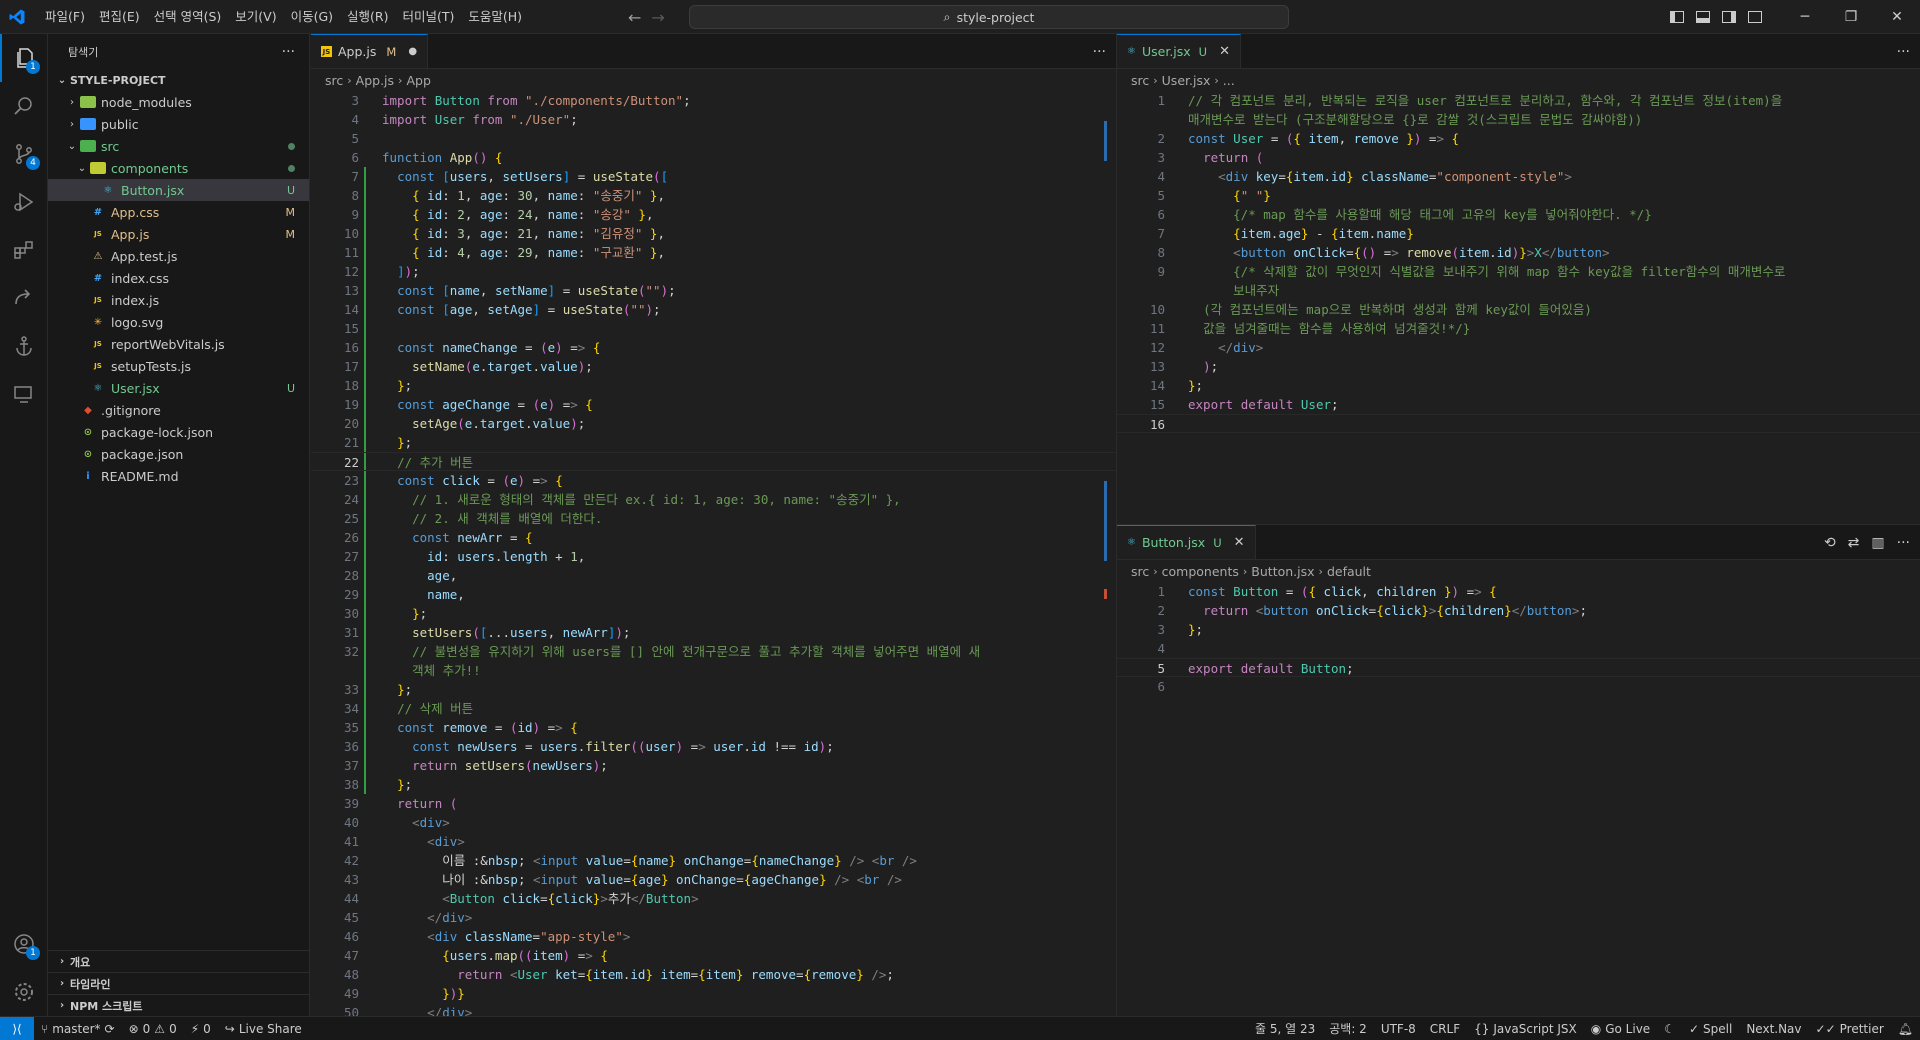  I want to click on live-share-activity, so click(24, 298).